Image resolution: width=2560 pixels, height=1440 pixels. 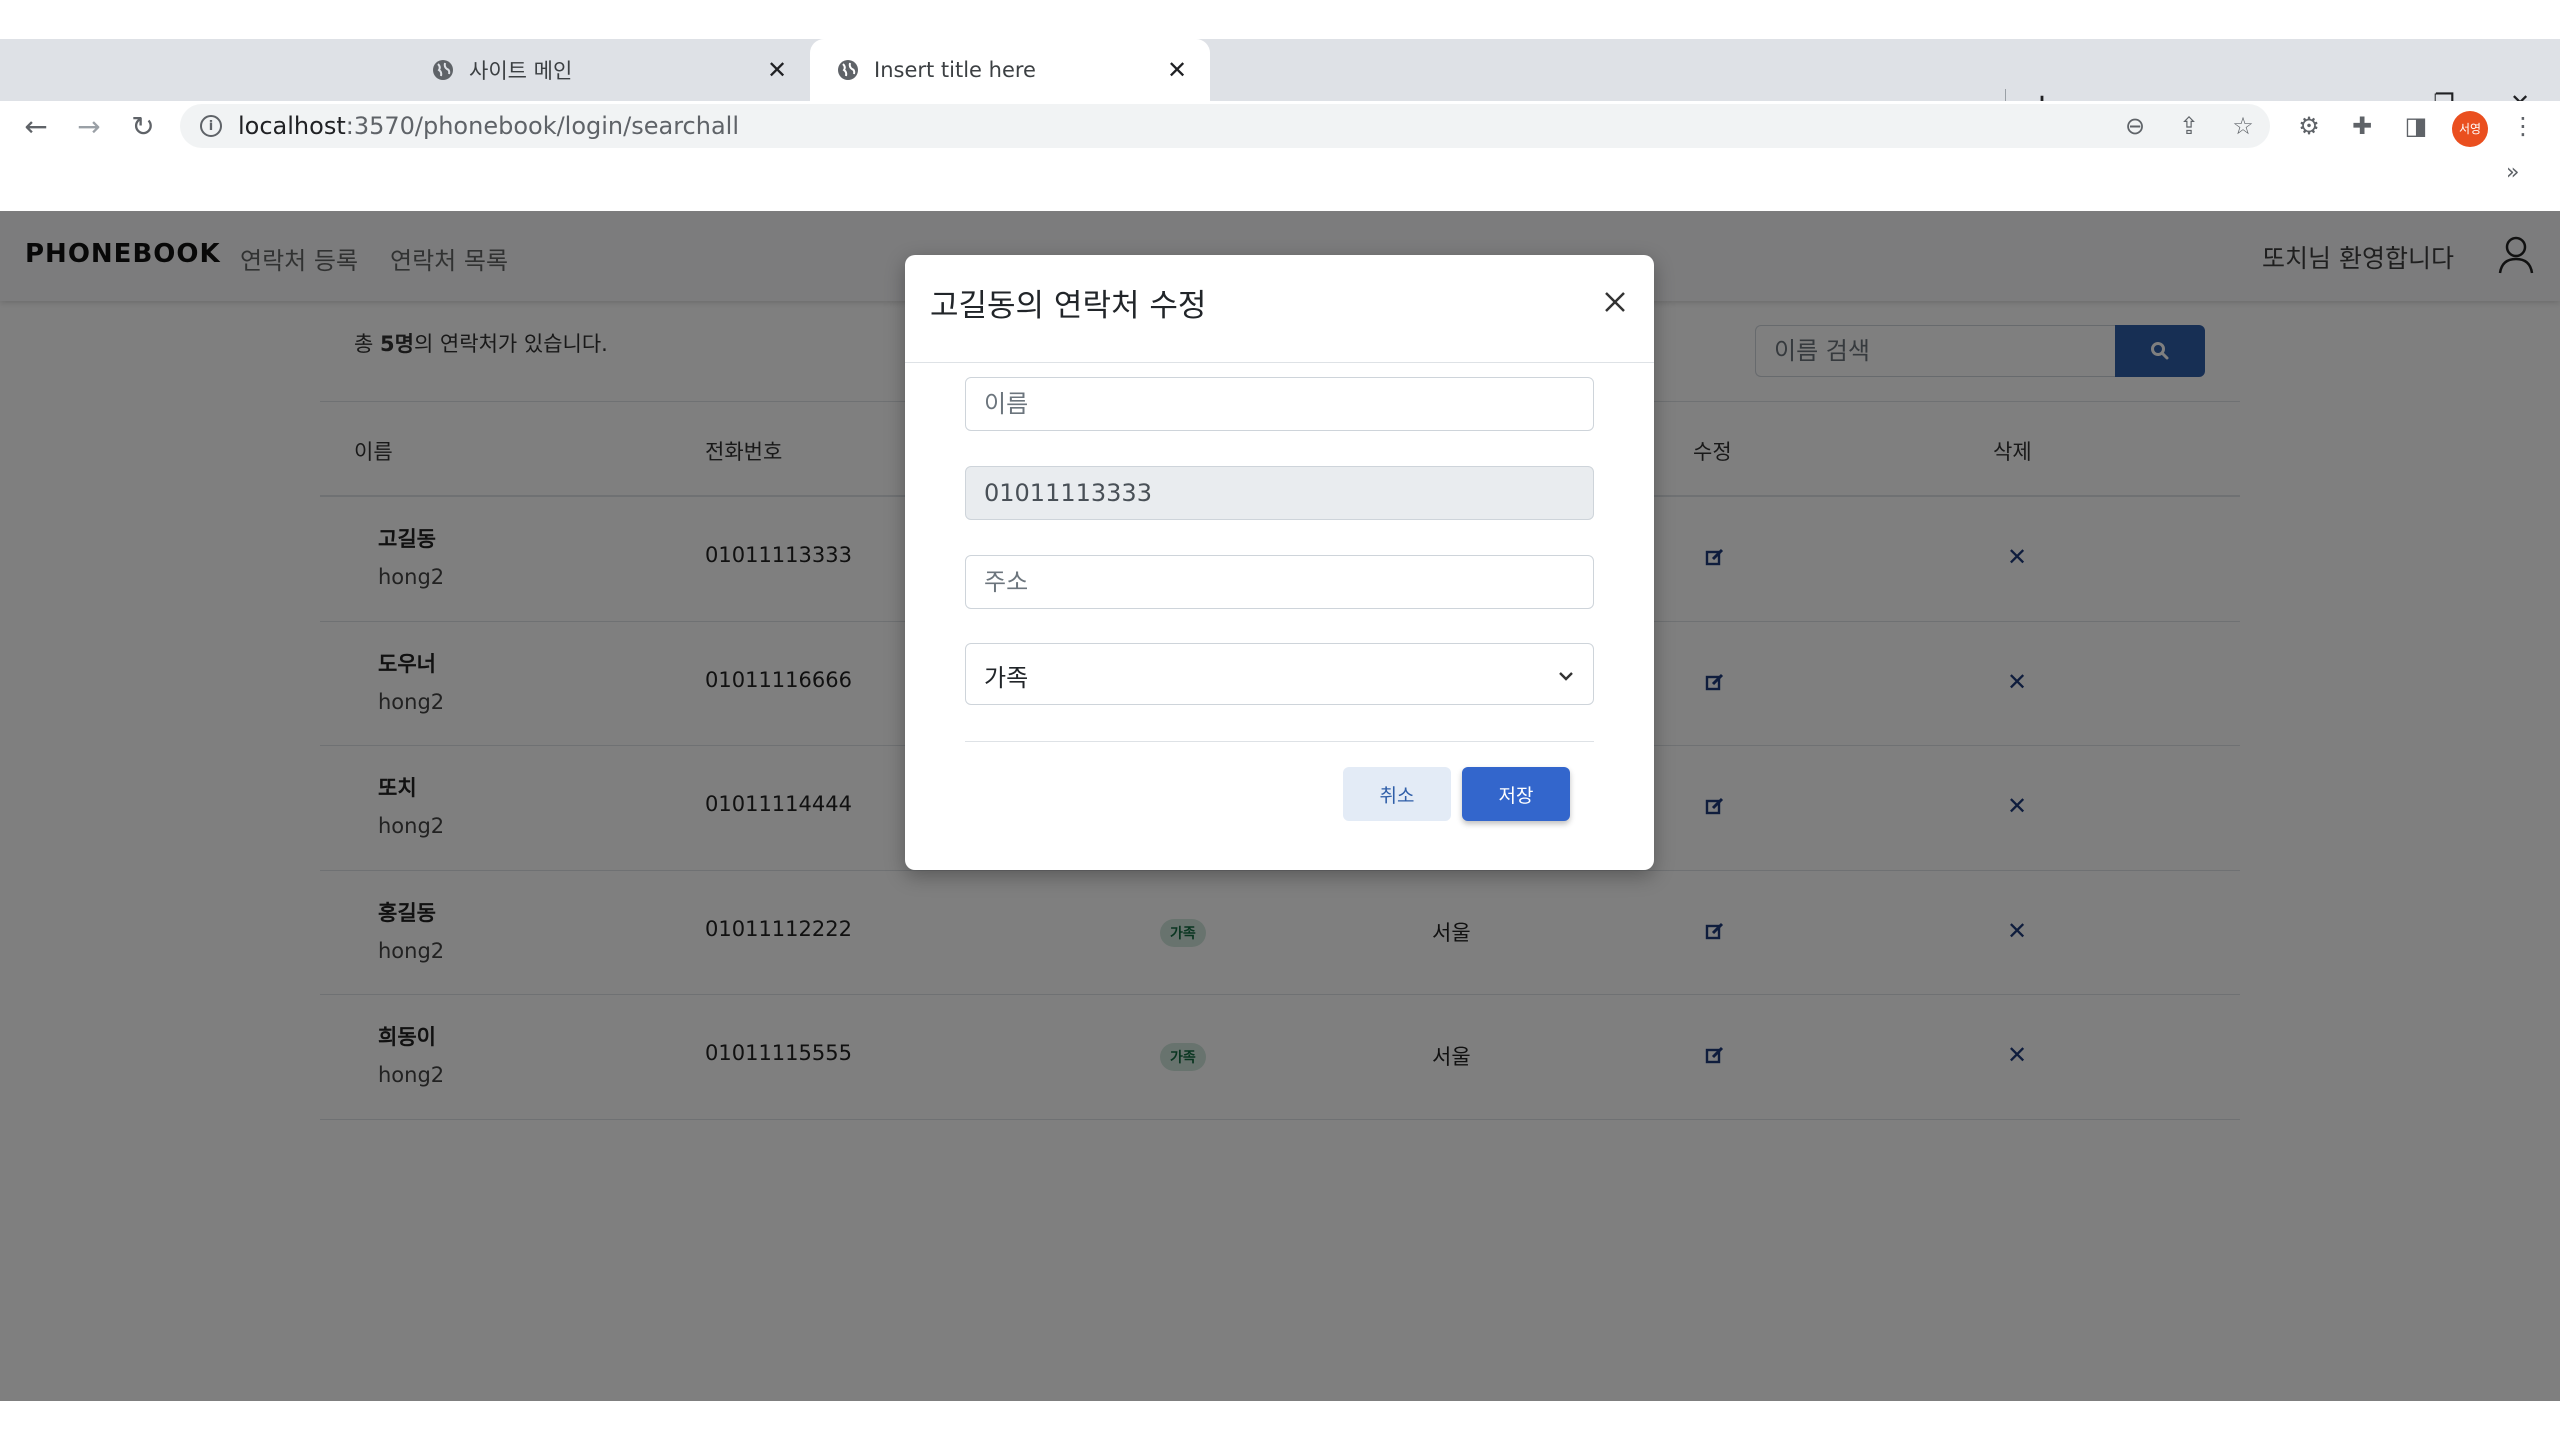 I want to click on url-path: :3570/phonebook/login/searchall, so click(x=542, y=126).